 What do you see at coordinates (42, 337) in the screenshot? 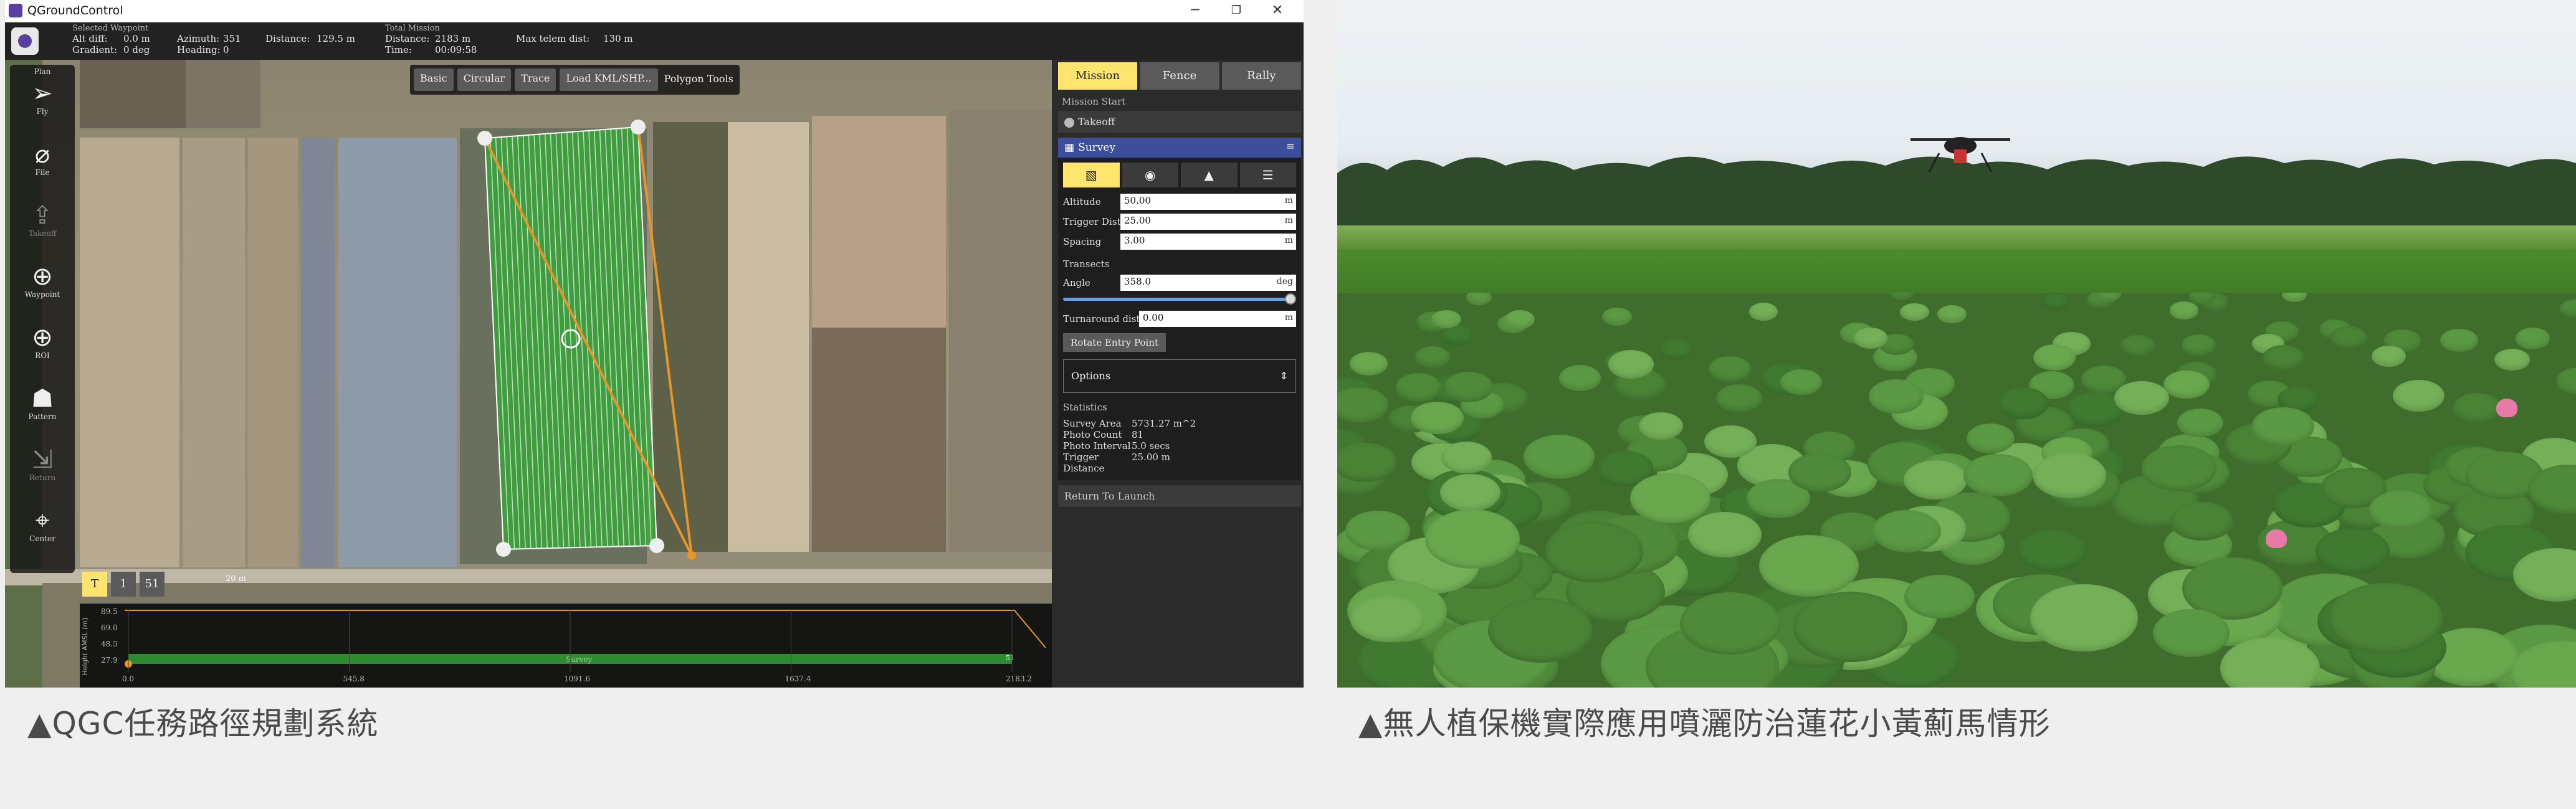
I see `roi-icon: ⊕` at bounding box center [42, 337].